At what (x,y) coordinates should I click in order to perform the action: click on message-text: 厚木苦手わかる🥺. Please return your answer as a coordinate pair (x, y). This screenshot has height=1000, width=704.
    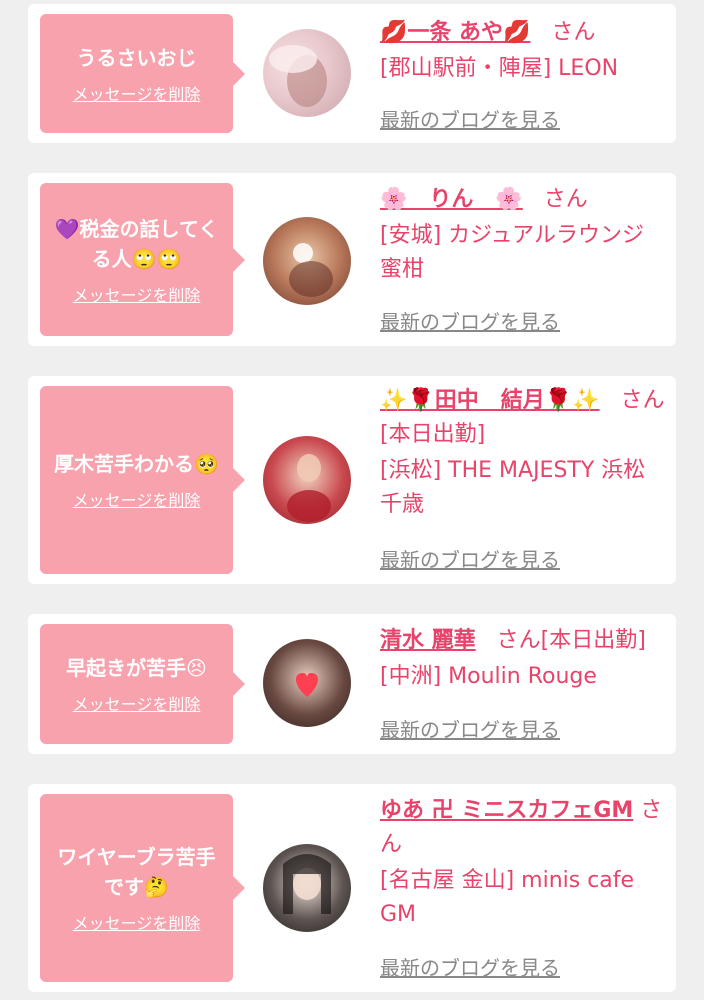
    Looking at the image, I should click on (136, 464).